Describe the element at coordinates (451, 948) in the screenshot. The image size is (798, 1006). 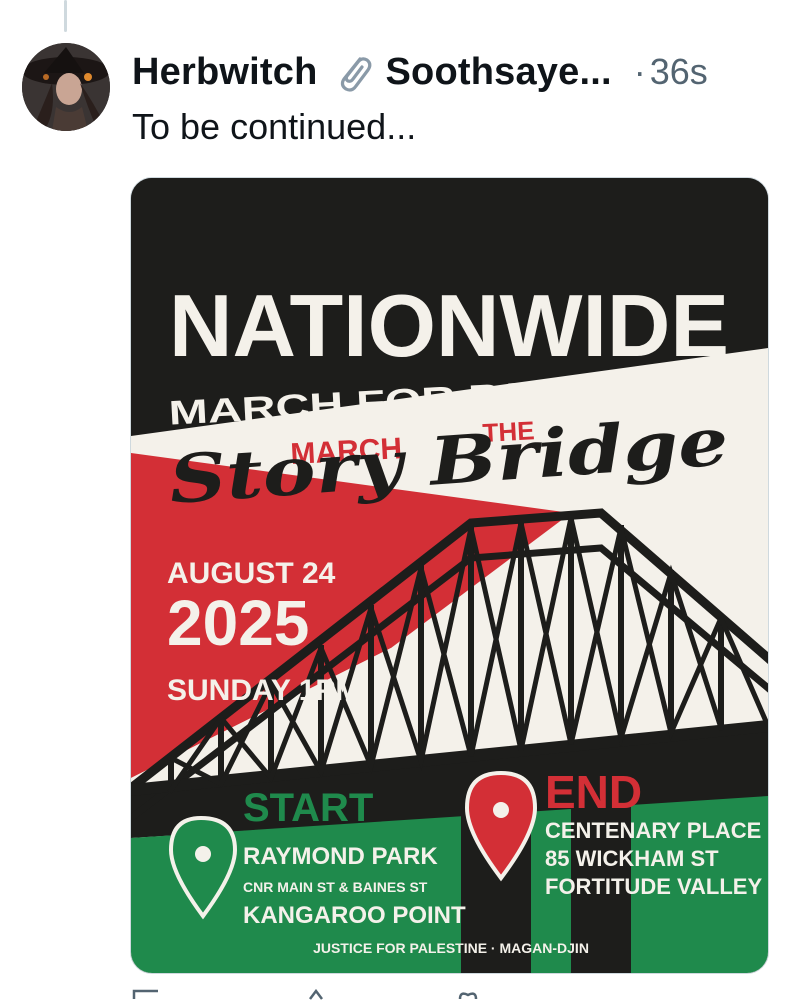
I see `poster-footer: JUSTICE FOR PALESTINE · MAGAN-DJIN` at that location.